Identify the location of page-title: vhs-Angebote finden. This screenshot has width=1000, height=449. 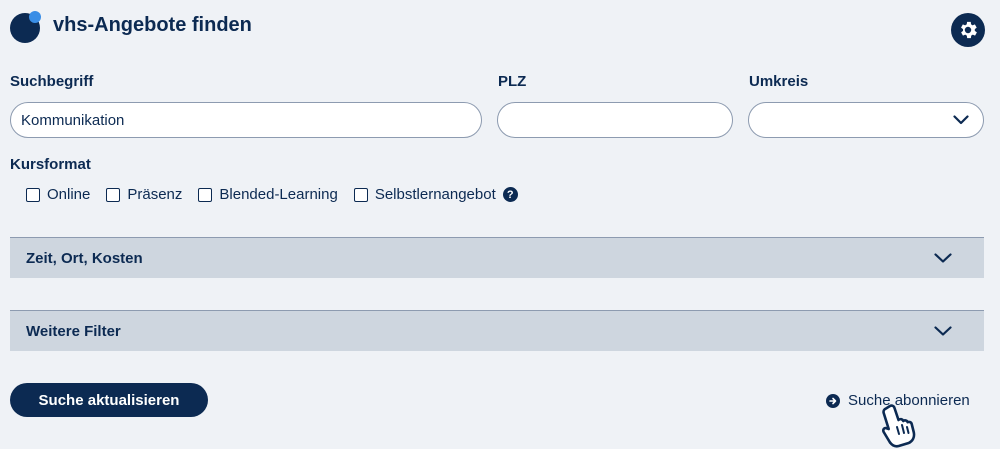
(152, 25).